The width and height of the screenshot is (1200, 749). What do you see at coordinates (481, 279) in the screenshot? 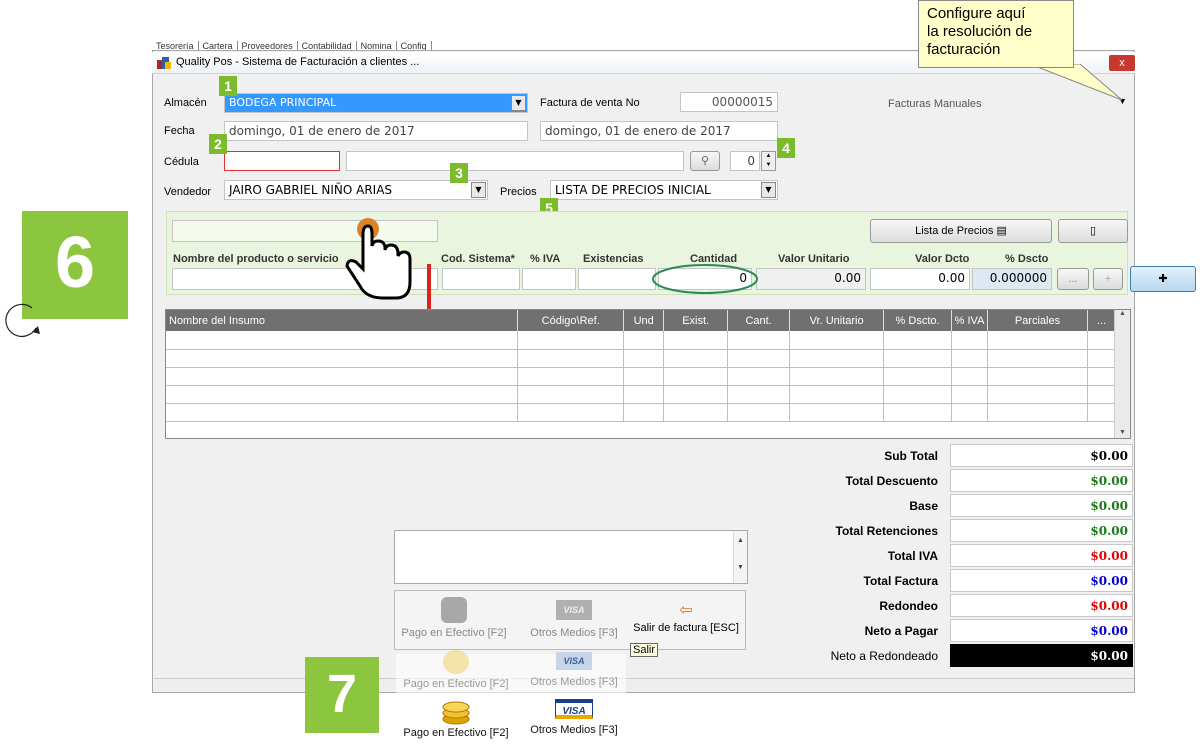
I see `cod-sistema-field` at bounding box center [481, 279].